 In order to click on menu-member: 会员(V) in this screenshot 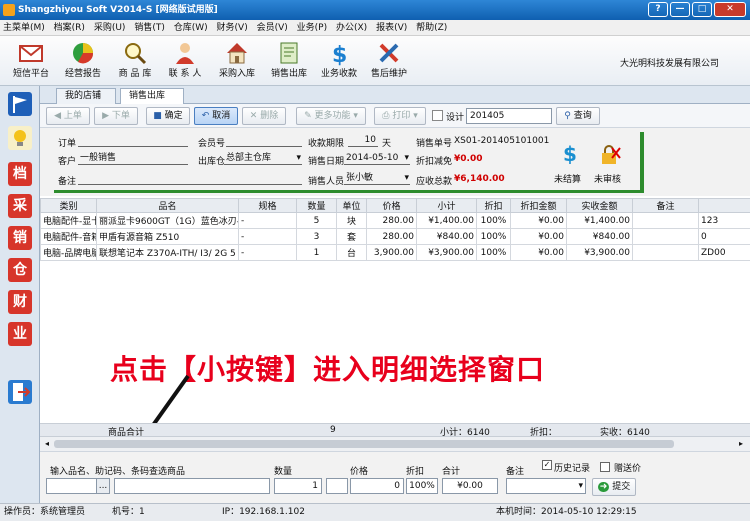, I will do `click(272, 28)`.